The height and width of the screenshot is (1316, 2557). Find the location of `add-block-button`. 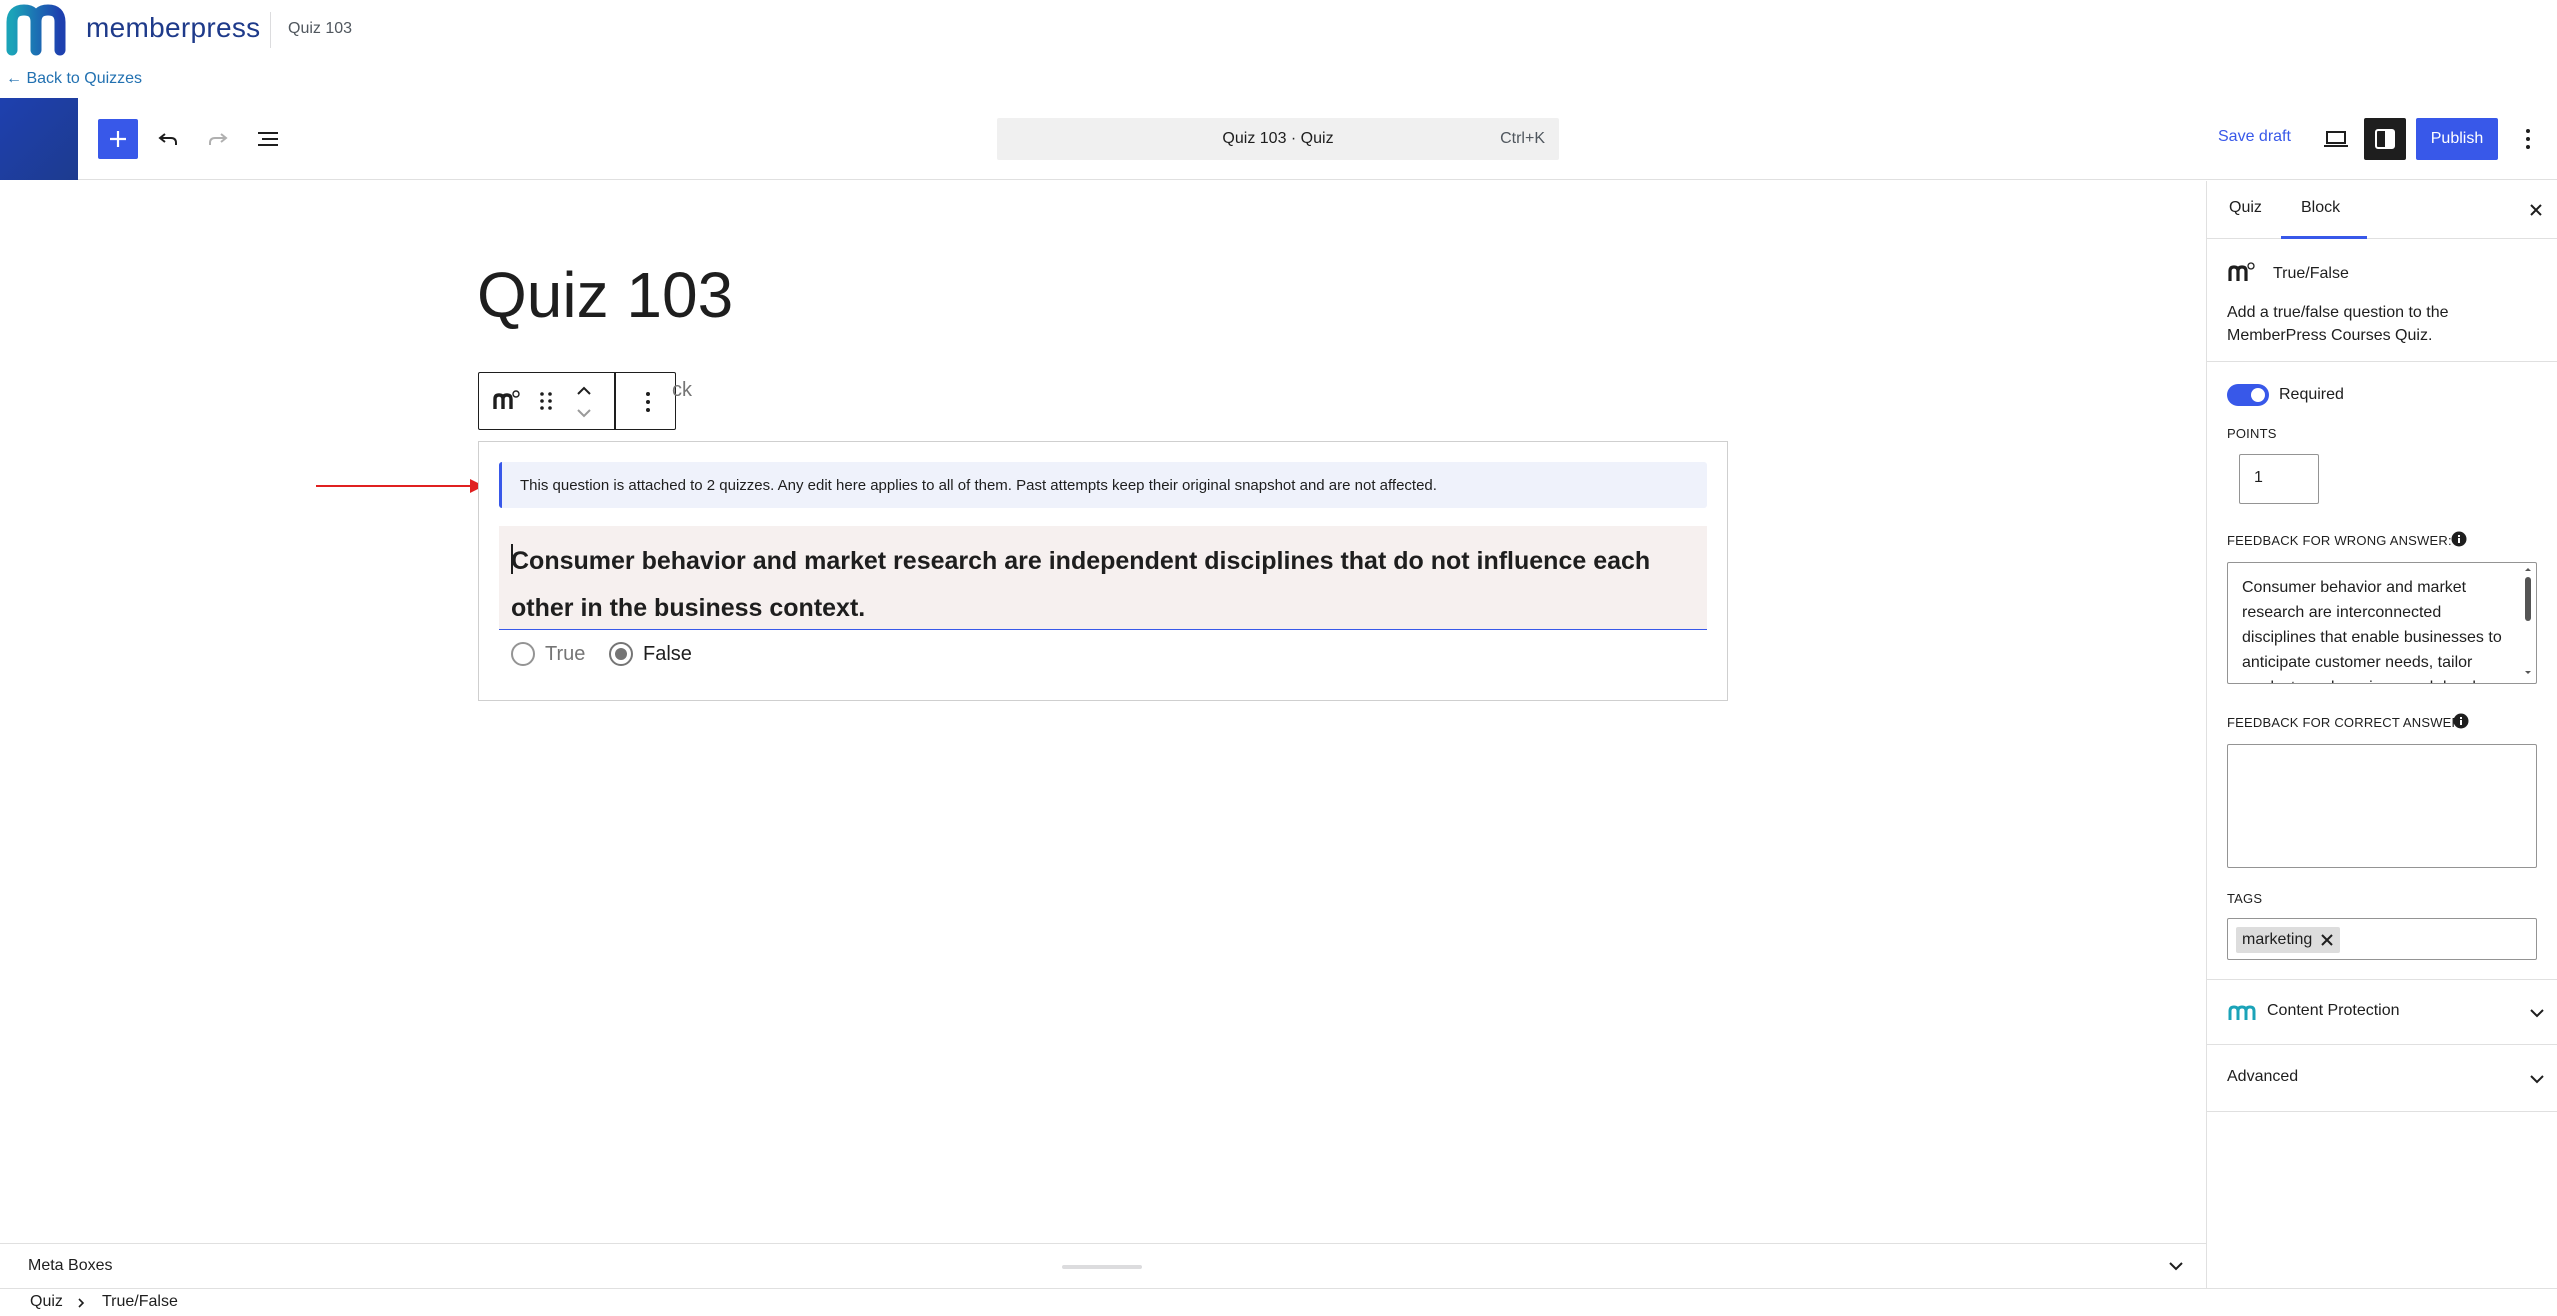

add-block-button is located at coordinates (118, 139).